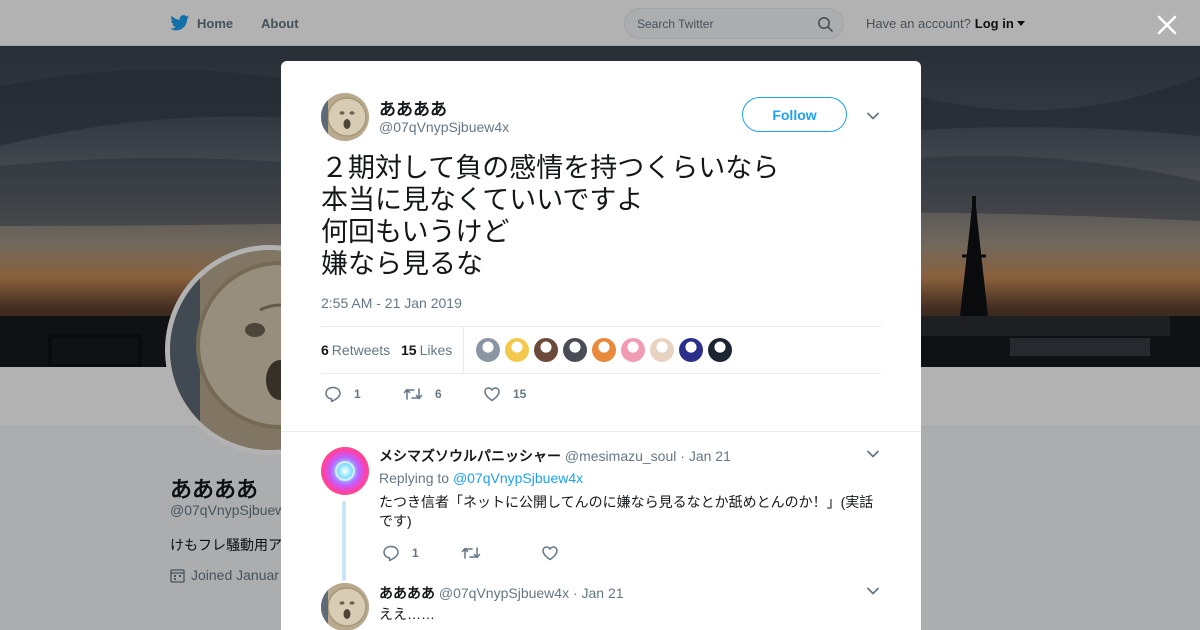 Image resolution: width=1200 pixels, height=630 pixels. What do you see at coordinates (550, 168) in the screenshot?
I see `tweet-text-line: ２期対して負の感情を持つくらいなら` at bounding box center [550, 168].